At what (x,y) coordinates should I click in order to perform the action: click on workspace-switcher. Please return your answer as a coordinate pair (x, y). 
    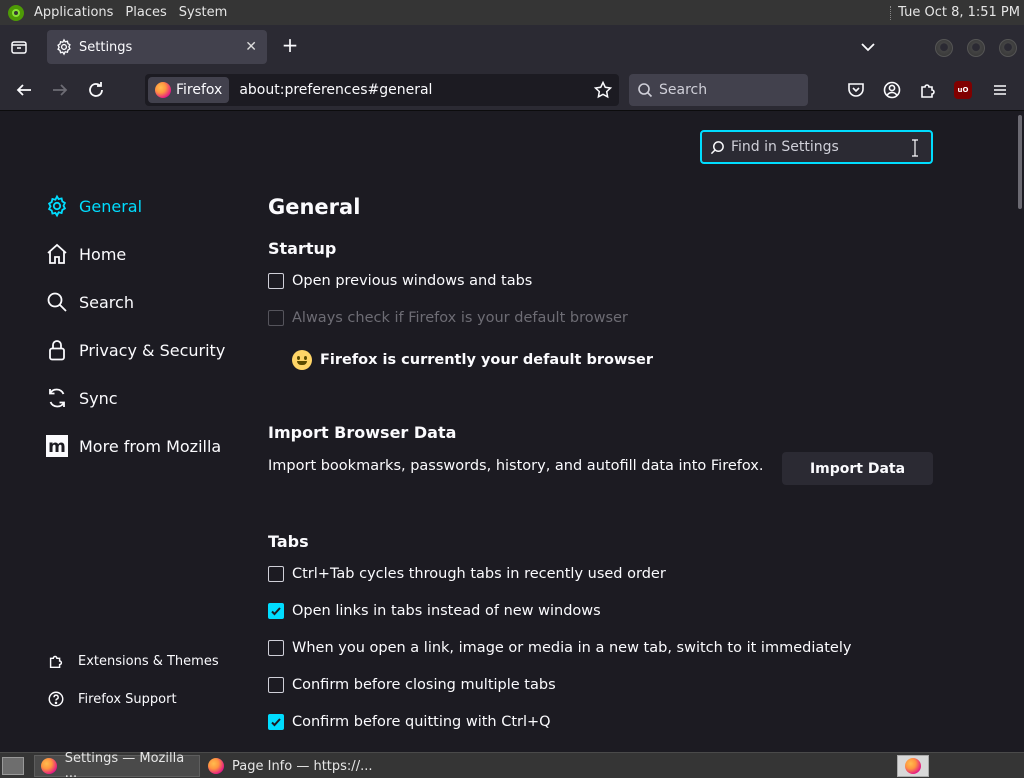
    Looking at the image, I should click on (913, 766).